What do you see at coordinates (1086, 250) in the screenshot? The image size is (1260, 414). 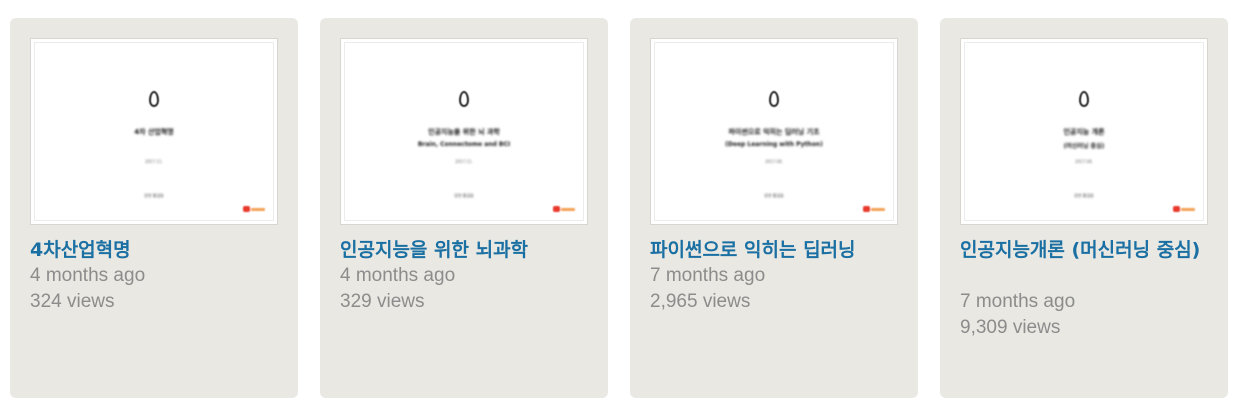 I see `presentation-title-link: 인공지능개론 (머신러닝 중심)` at bounding box center [1086, 250].